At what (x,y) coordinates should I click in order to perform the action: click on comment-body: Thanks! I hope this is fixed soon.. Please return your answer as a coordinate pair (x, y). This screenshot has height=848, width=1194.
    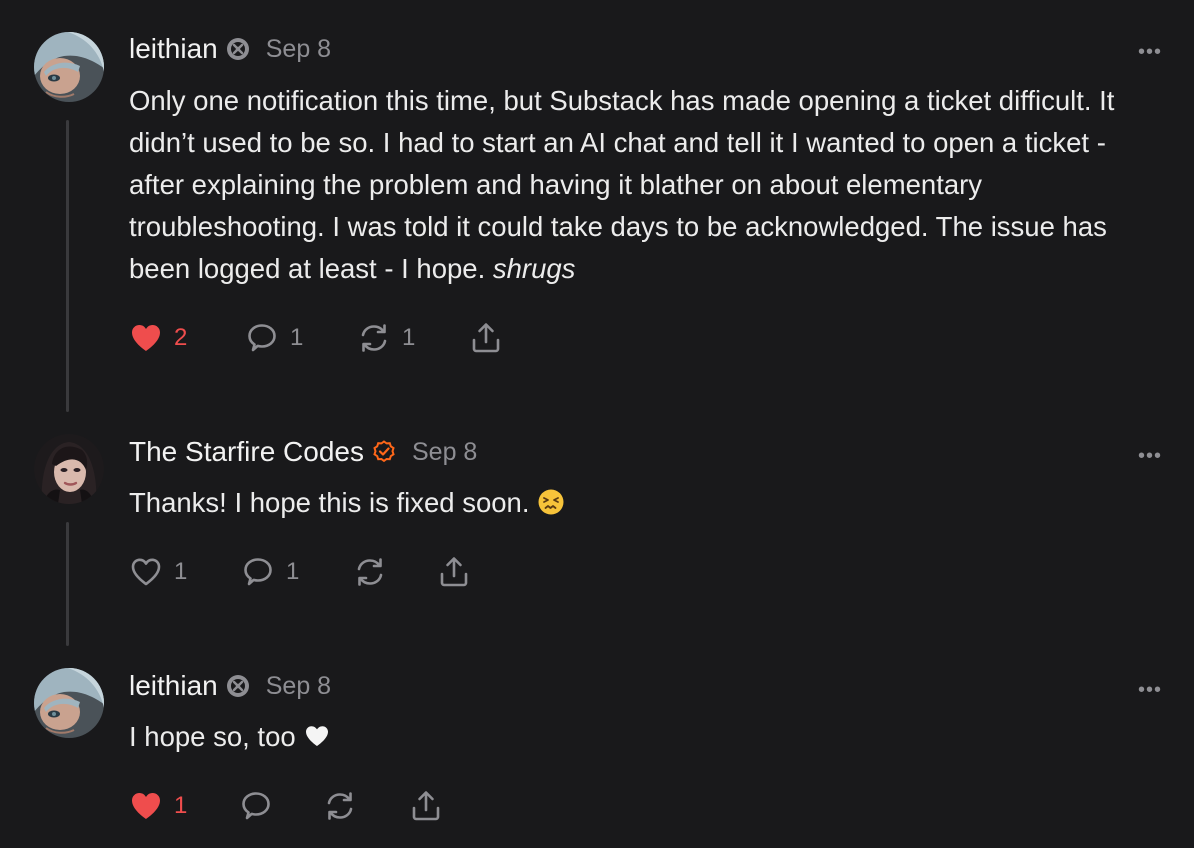
    Looking at the image, I should click on (644, 503).